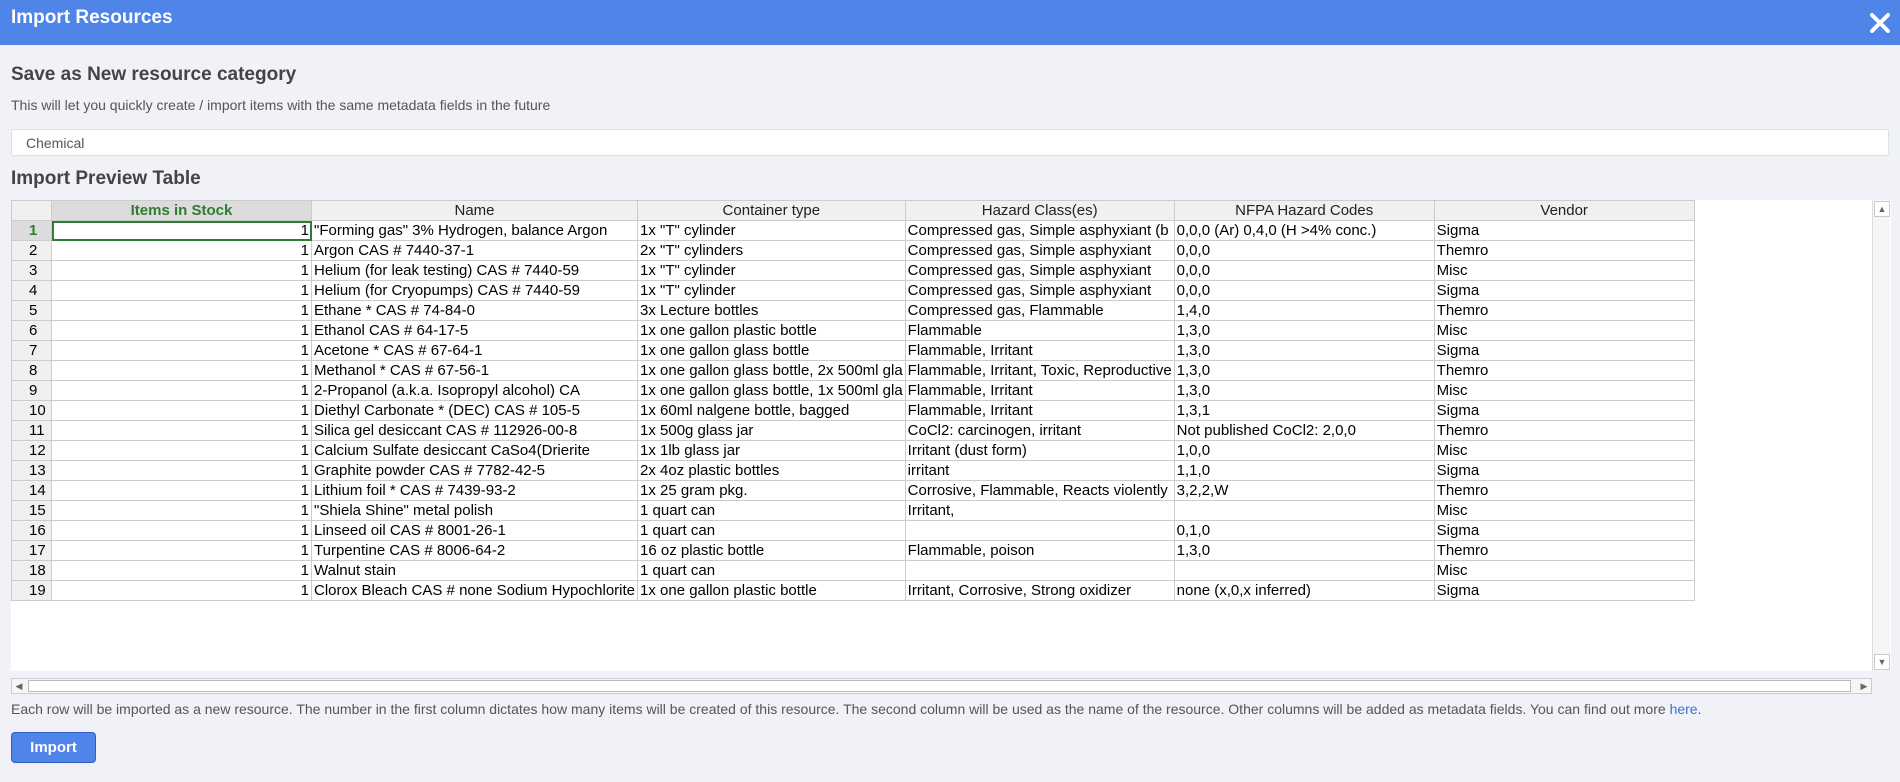 The height and width of the screenshot is (782, 1900). I want to click on row-header: 13, so click(31, 470).